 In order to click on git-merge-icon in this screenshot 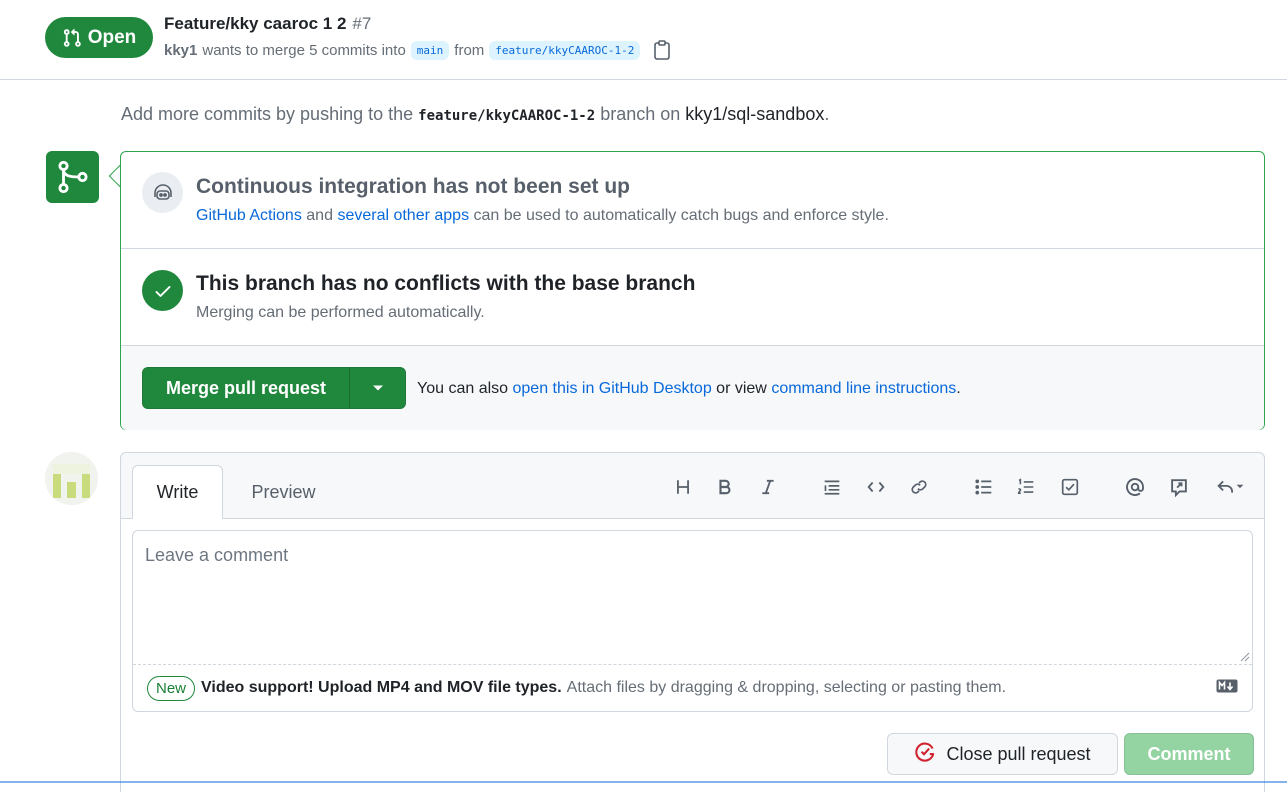, I will do `click(72, 177)`.